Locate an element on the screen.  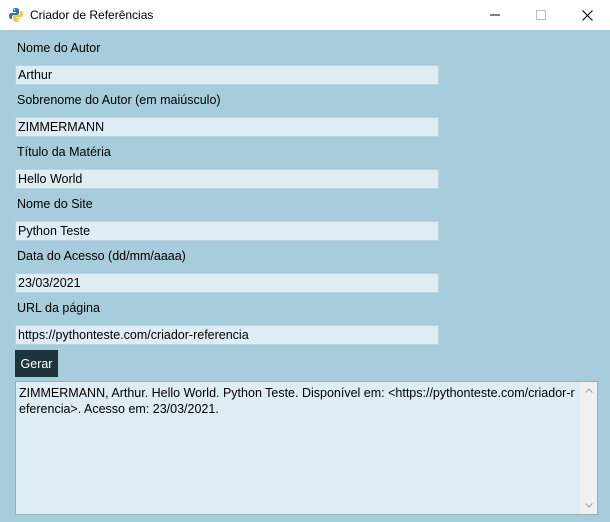
chevron-up-icon is located at coordinates (588, 390).